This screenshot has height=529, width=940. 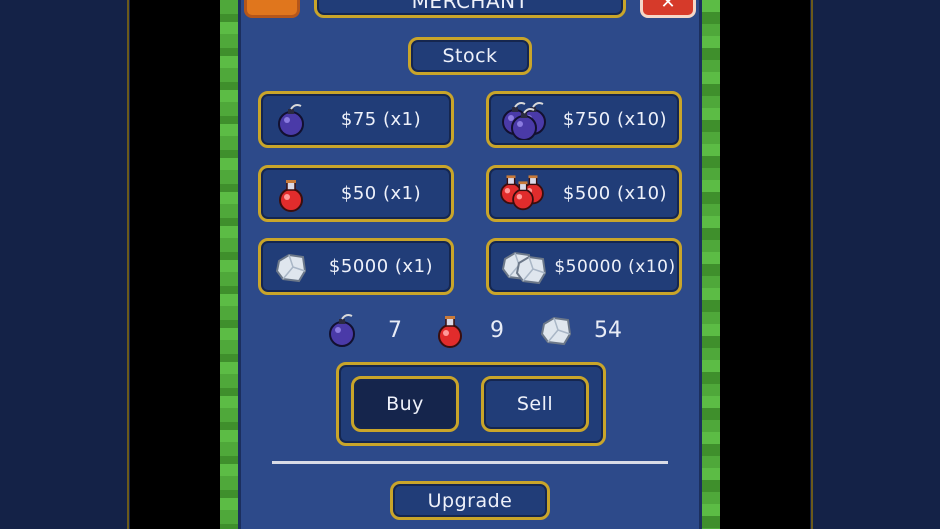 I want to click on item-price: $500 (x10), so click(x=615, y=193).